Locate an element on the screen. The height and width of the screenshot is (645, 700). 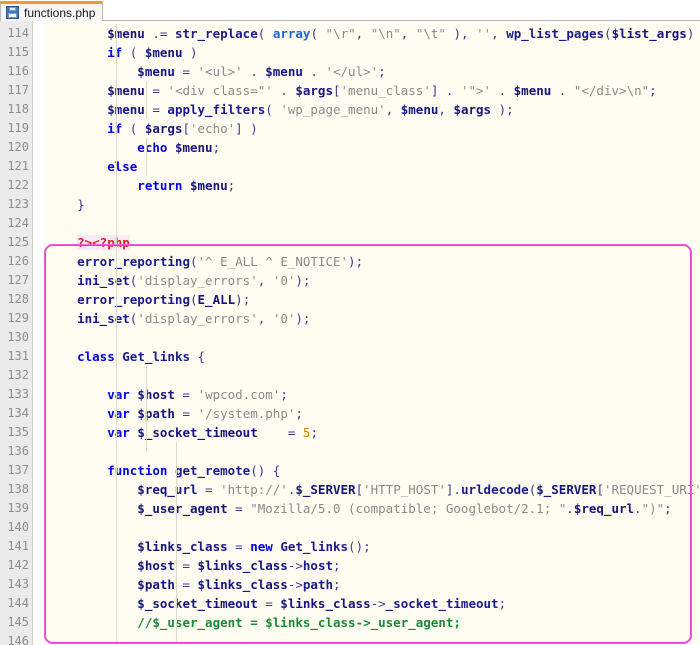
line-number: 137 is located at coordinates (18, 470).